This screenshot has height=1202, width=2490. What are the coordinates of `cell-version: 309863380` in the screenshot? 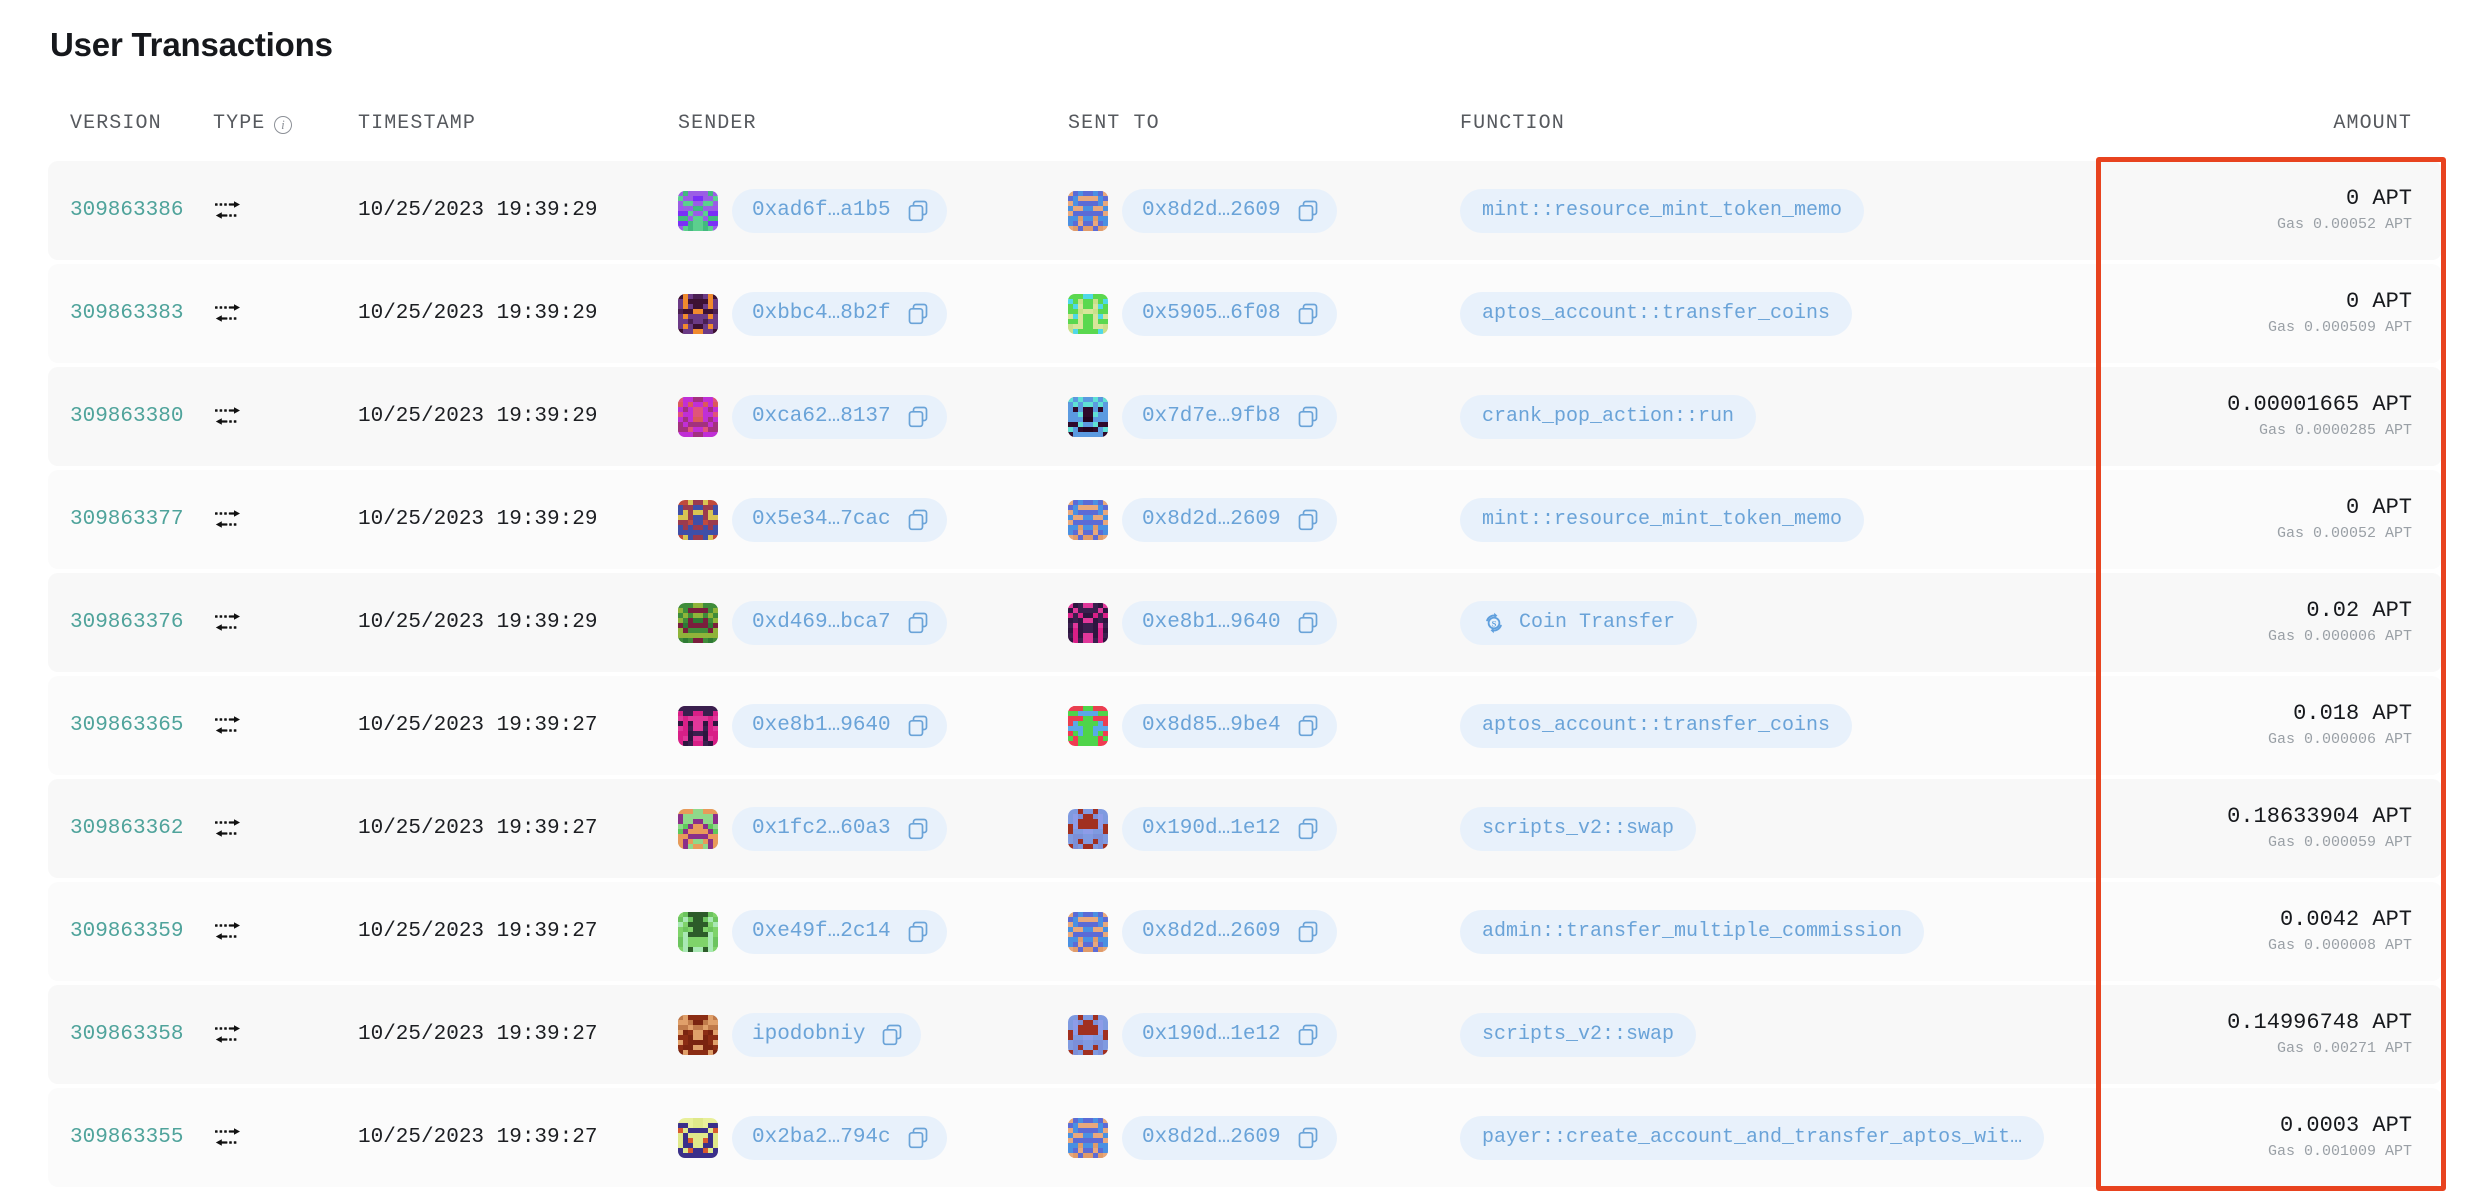 It's located at (130, 416).